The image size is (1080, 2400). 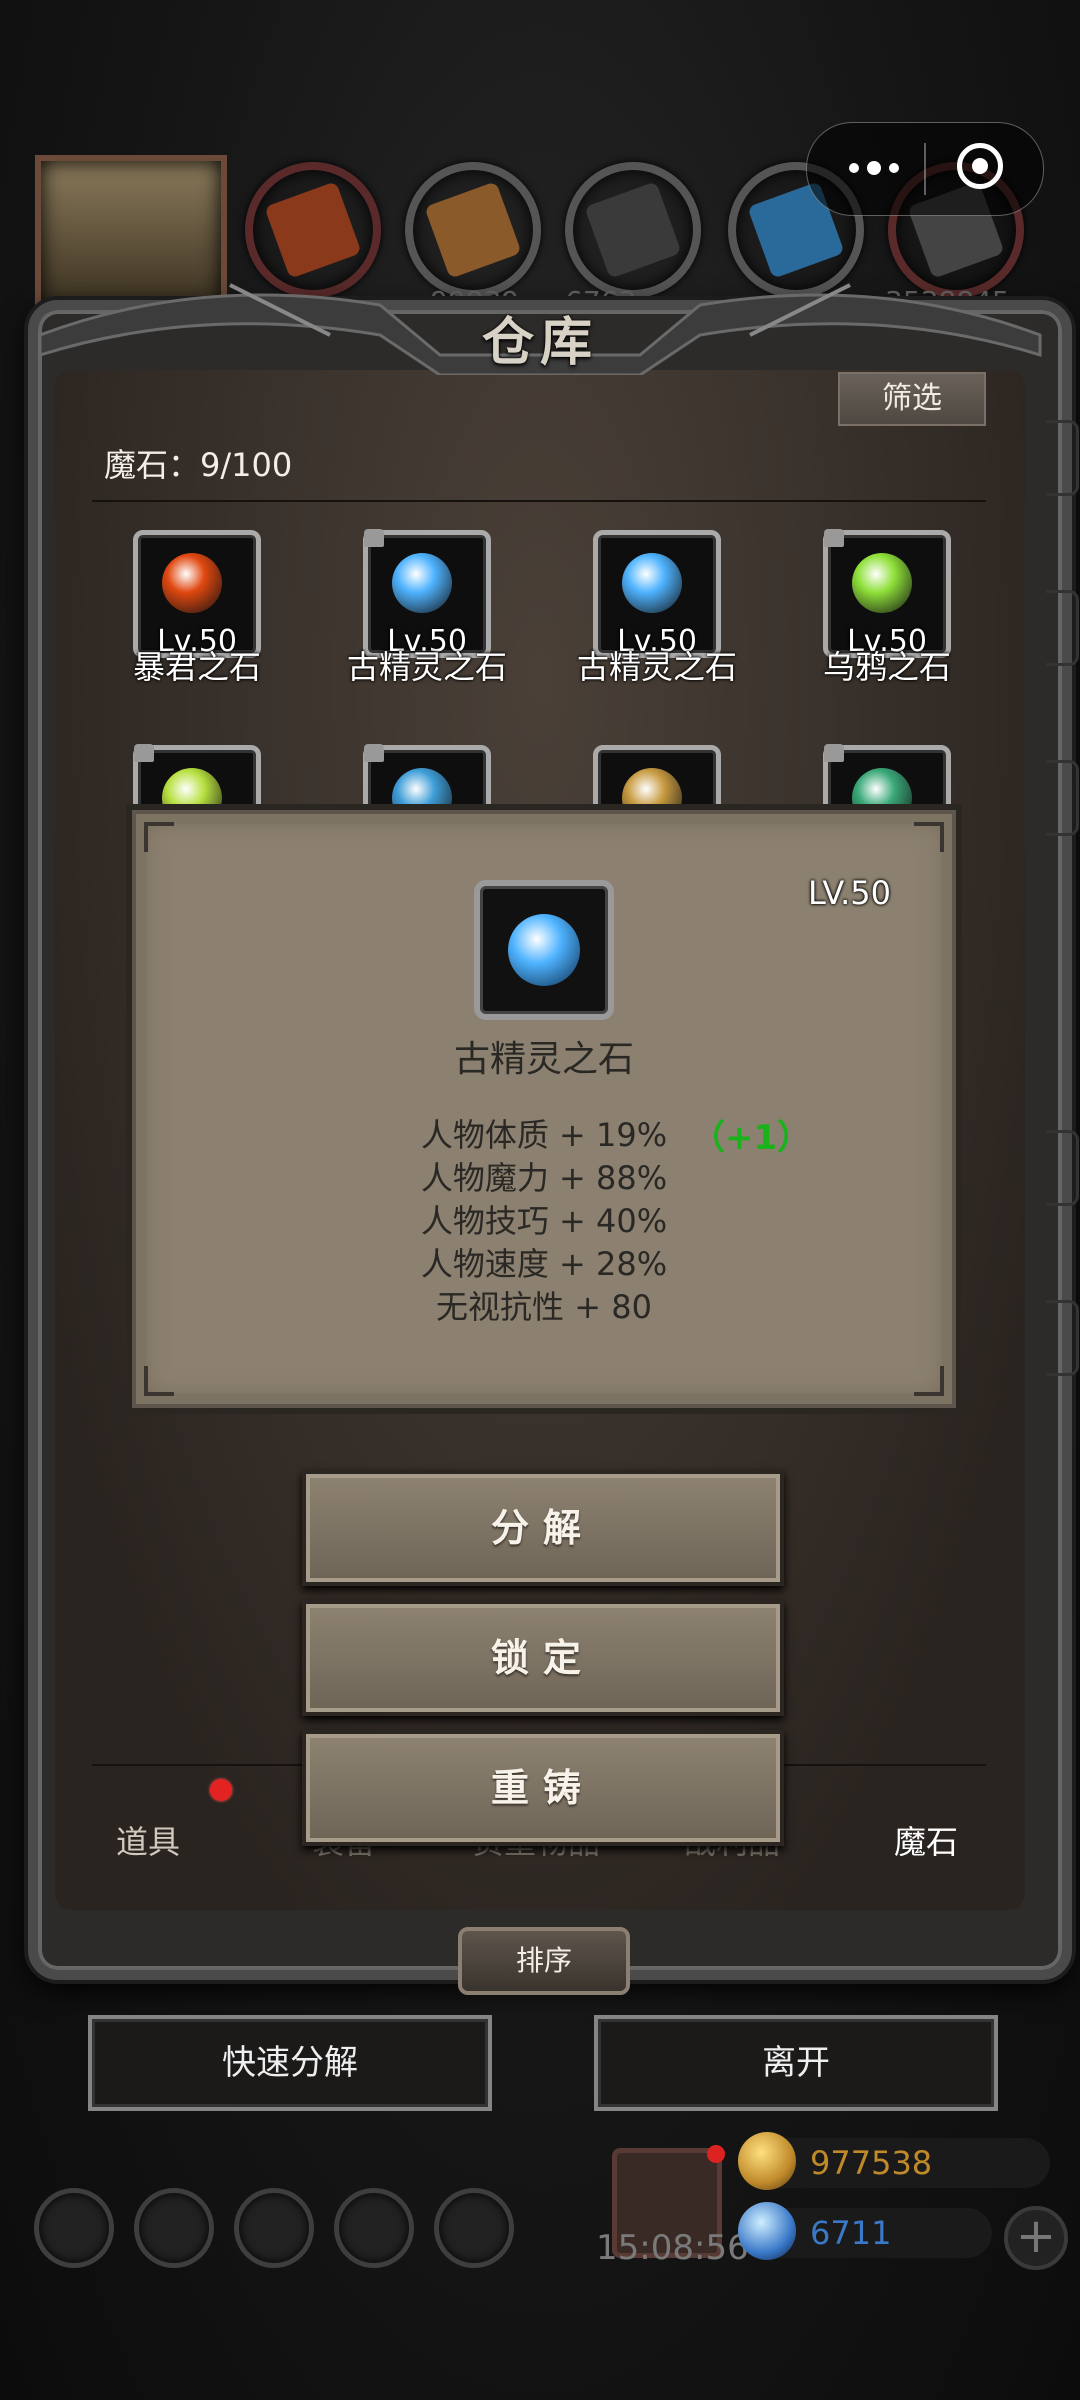 What do you see at coordinates (543, 1528) in the screenshot?
I see `decompose-button: 分解` at bounding box center [543, 1528].